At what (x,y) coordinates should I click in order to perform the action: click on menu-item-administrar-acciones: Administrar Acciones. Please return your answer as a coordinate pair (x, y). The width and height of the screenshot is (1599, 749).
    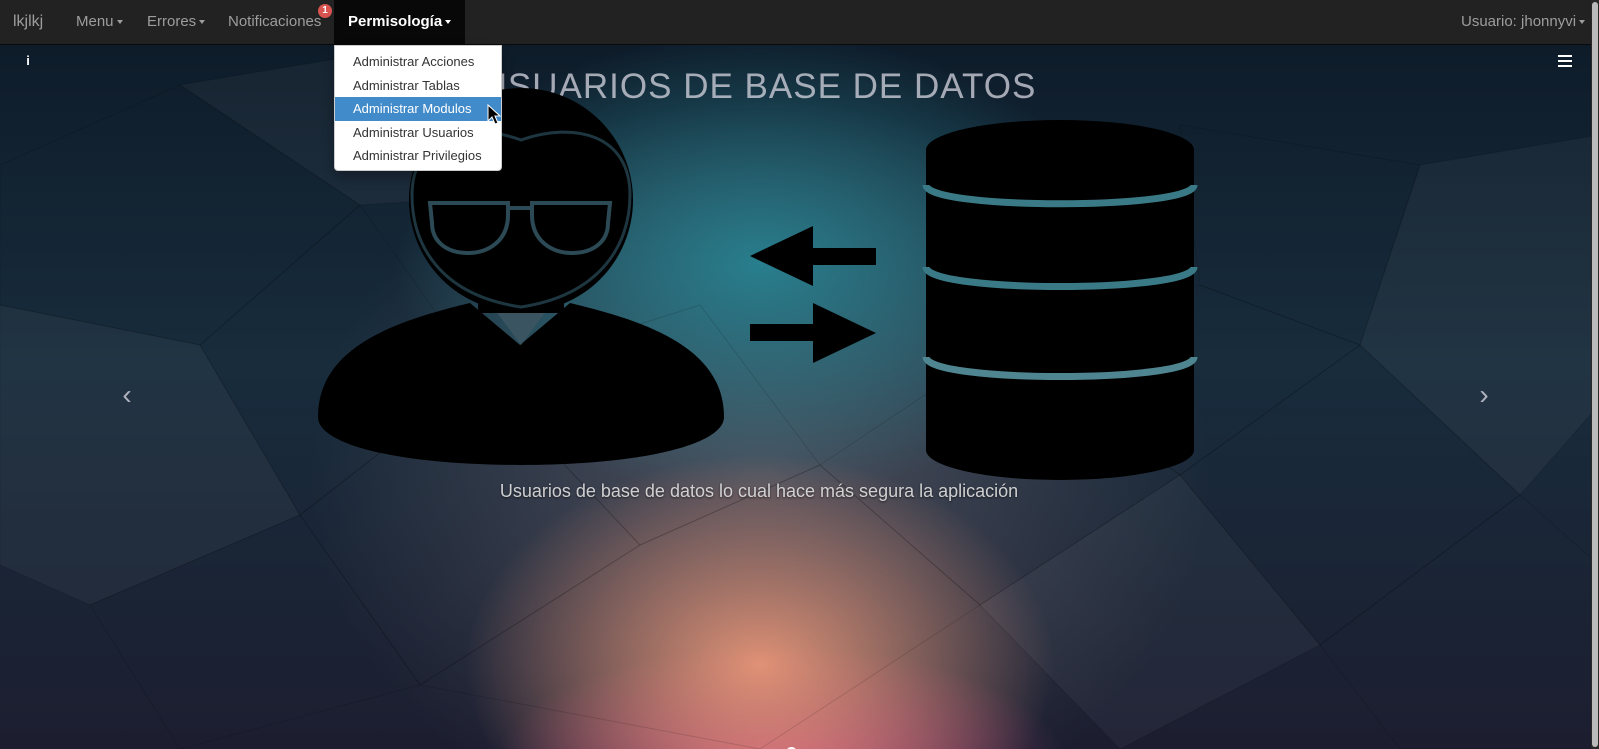
    Looking at the image, I should click on (418, 62).